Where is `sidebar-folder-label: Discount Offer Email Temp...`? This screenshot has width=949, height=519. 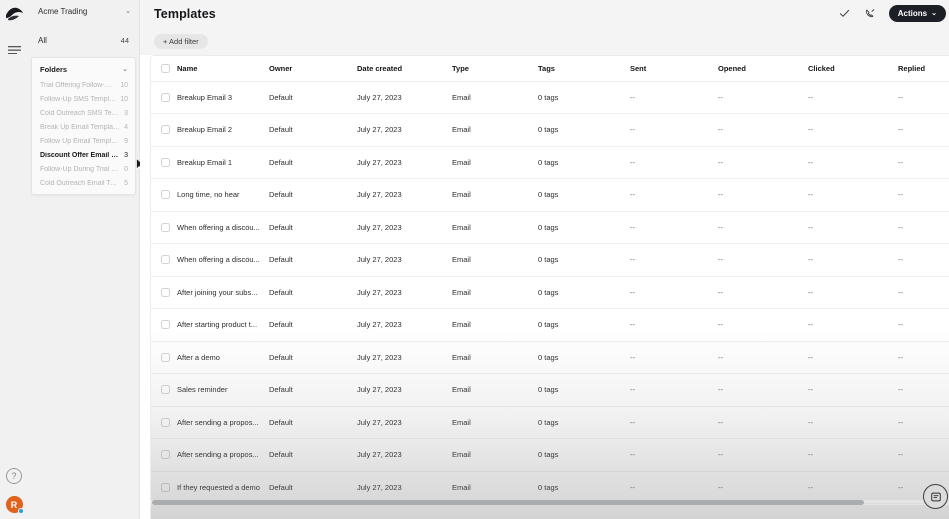
sidebar-folder-label: Discount Offer Email Temp... is located at coordinates (80, 155).